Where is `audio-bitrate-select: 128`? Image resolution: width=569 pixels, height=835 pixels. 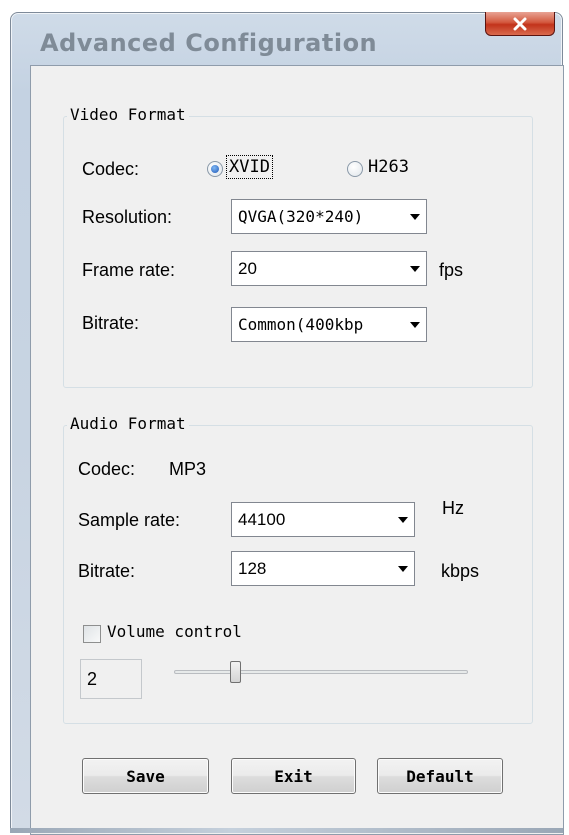 audio-bitrate-select: 128 is located at coordinates (323, 568).